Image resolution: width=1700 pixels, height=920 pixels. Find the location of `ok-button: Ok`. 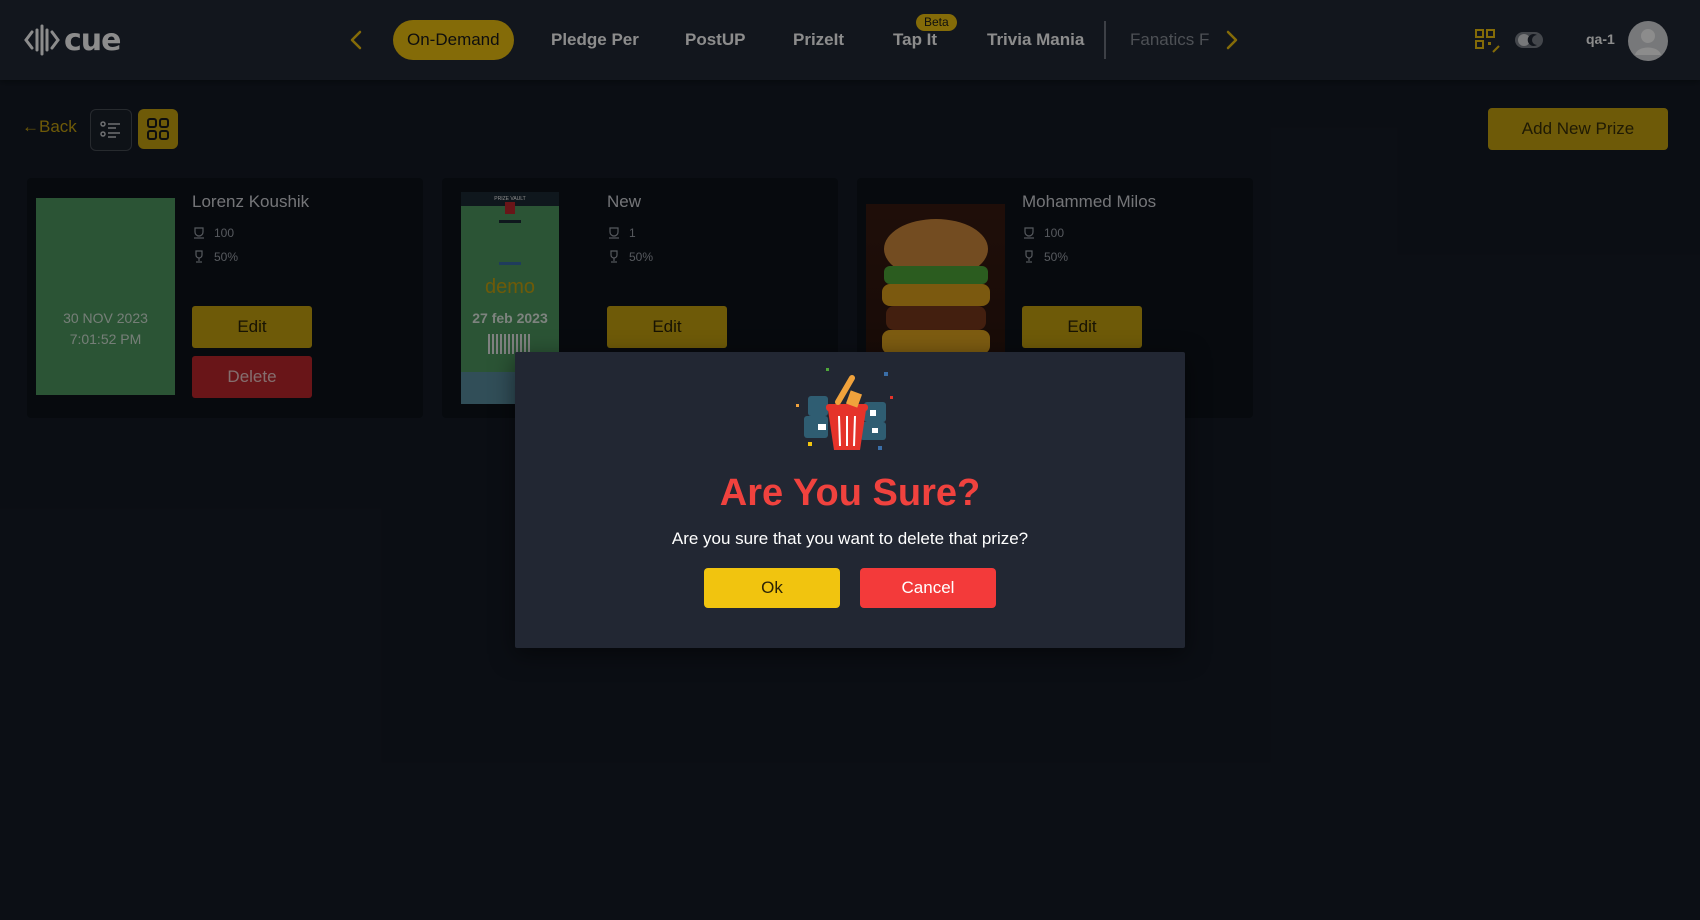

ok-button: Ok is located at coordinates (772, 588).